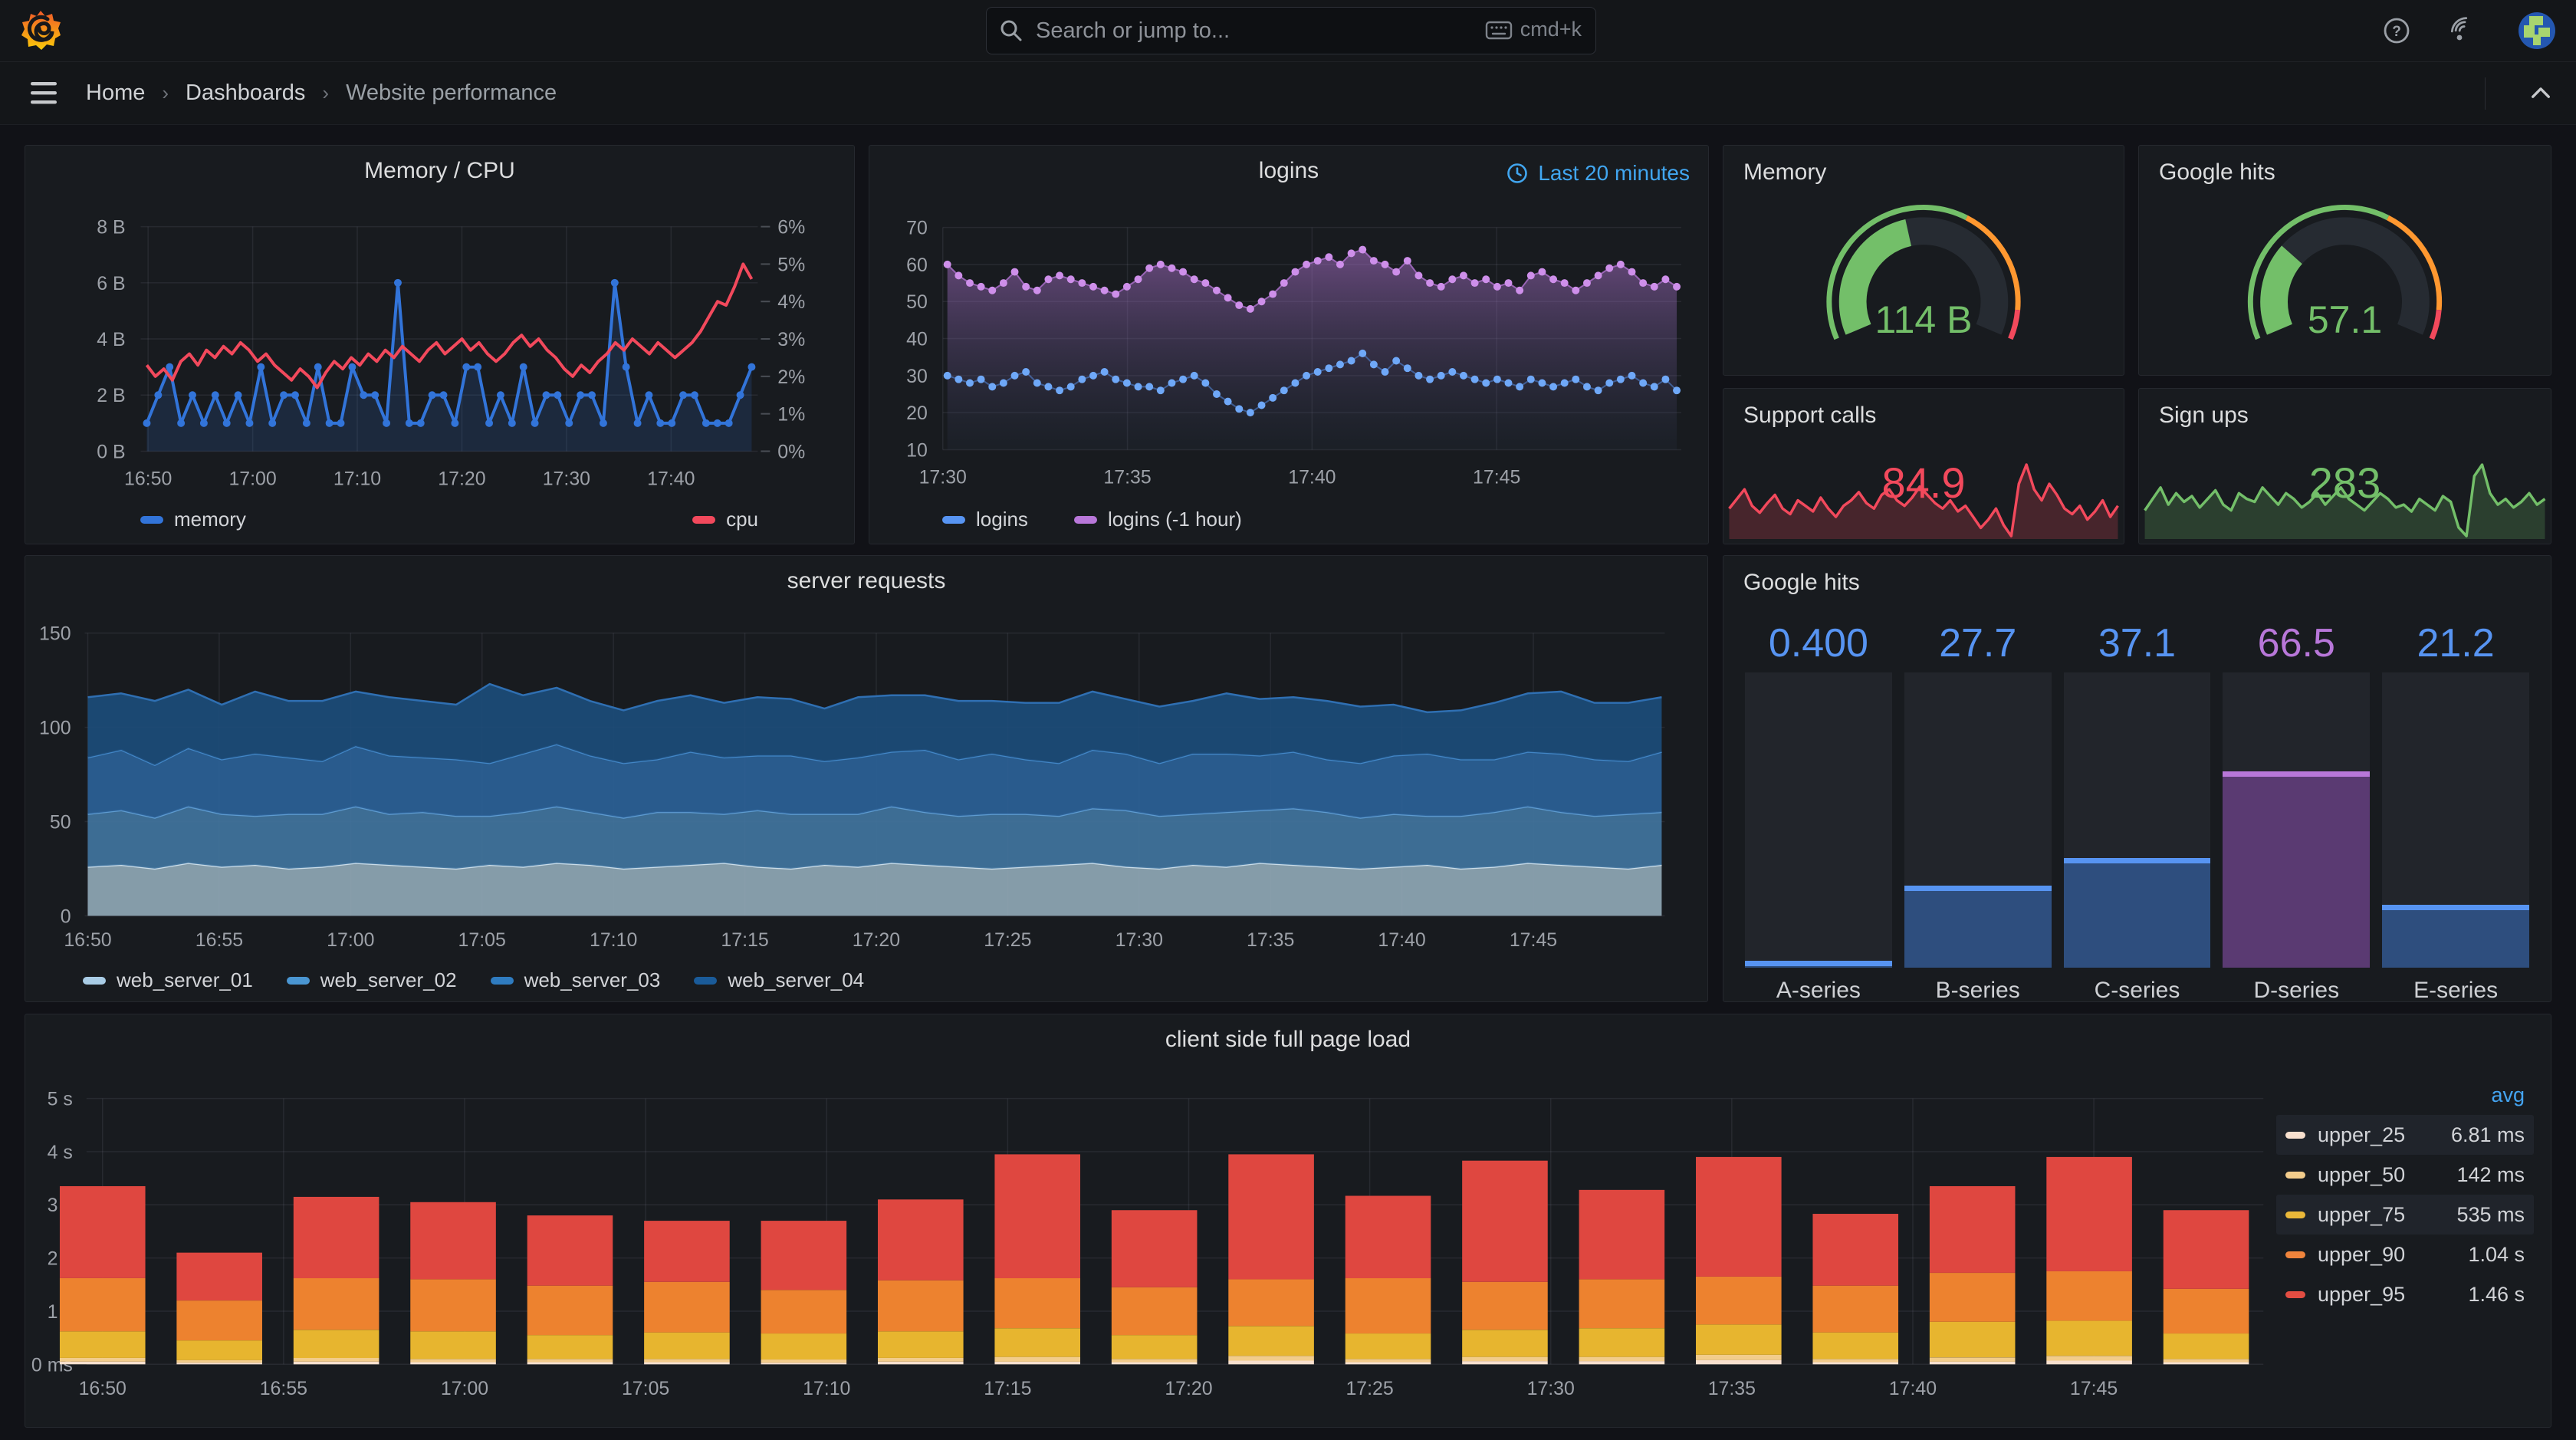 The height and width of the screenshot is (1440, 2576). Describe the element at coordinates (2541, 93) in the screenshot. I see `chevron-up-icon` at that location.